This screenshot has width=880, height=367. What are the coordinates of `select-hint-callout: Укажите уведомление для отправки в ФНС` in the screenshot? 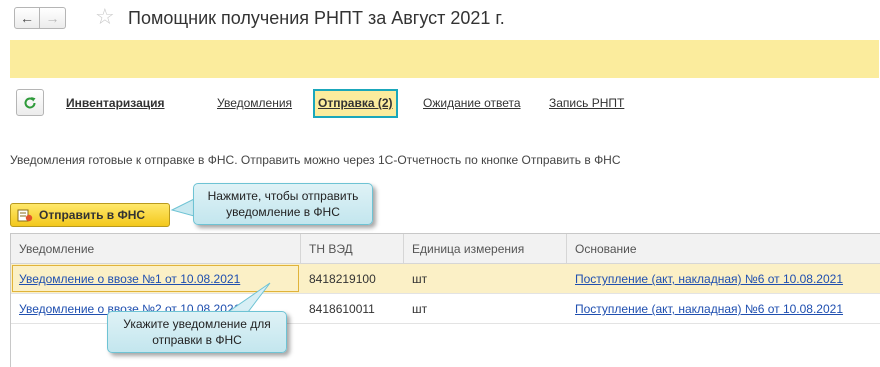 It's located at (197, 332).